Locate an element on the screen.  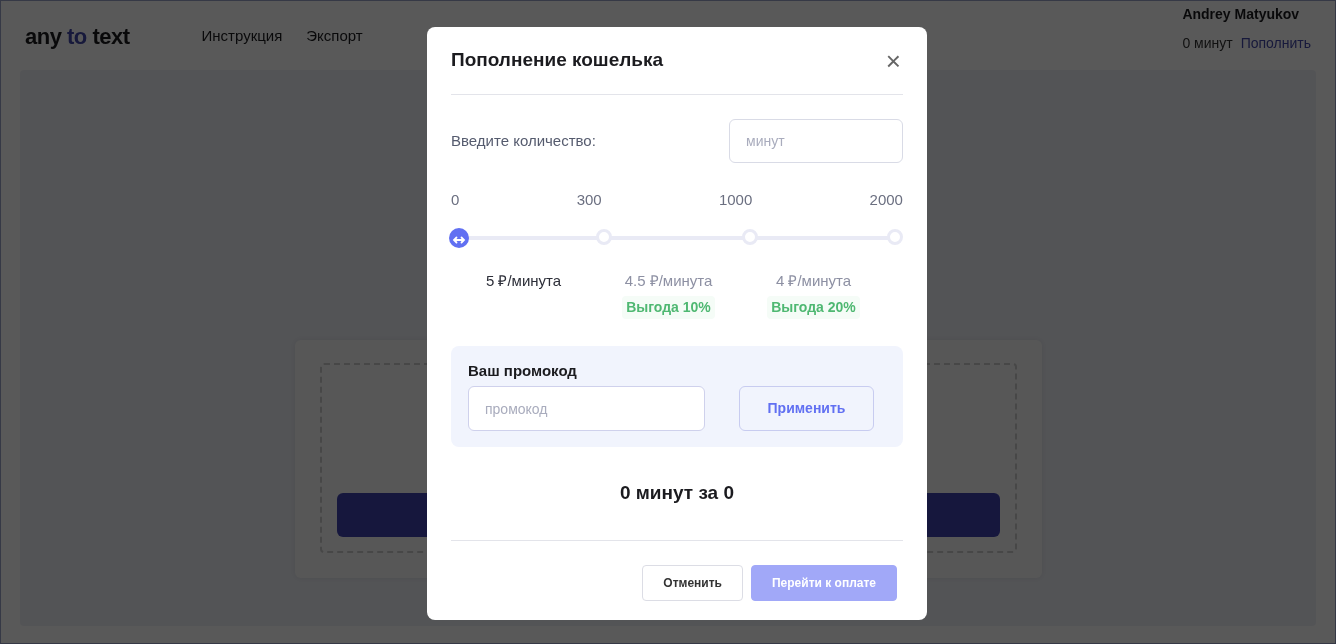
nav-link: Экспорт is located at coordinates (334, 36).